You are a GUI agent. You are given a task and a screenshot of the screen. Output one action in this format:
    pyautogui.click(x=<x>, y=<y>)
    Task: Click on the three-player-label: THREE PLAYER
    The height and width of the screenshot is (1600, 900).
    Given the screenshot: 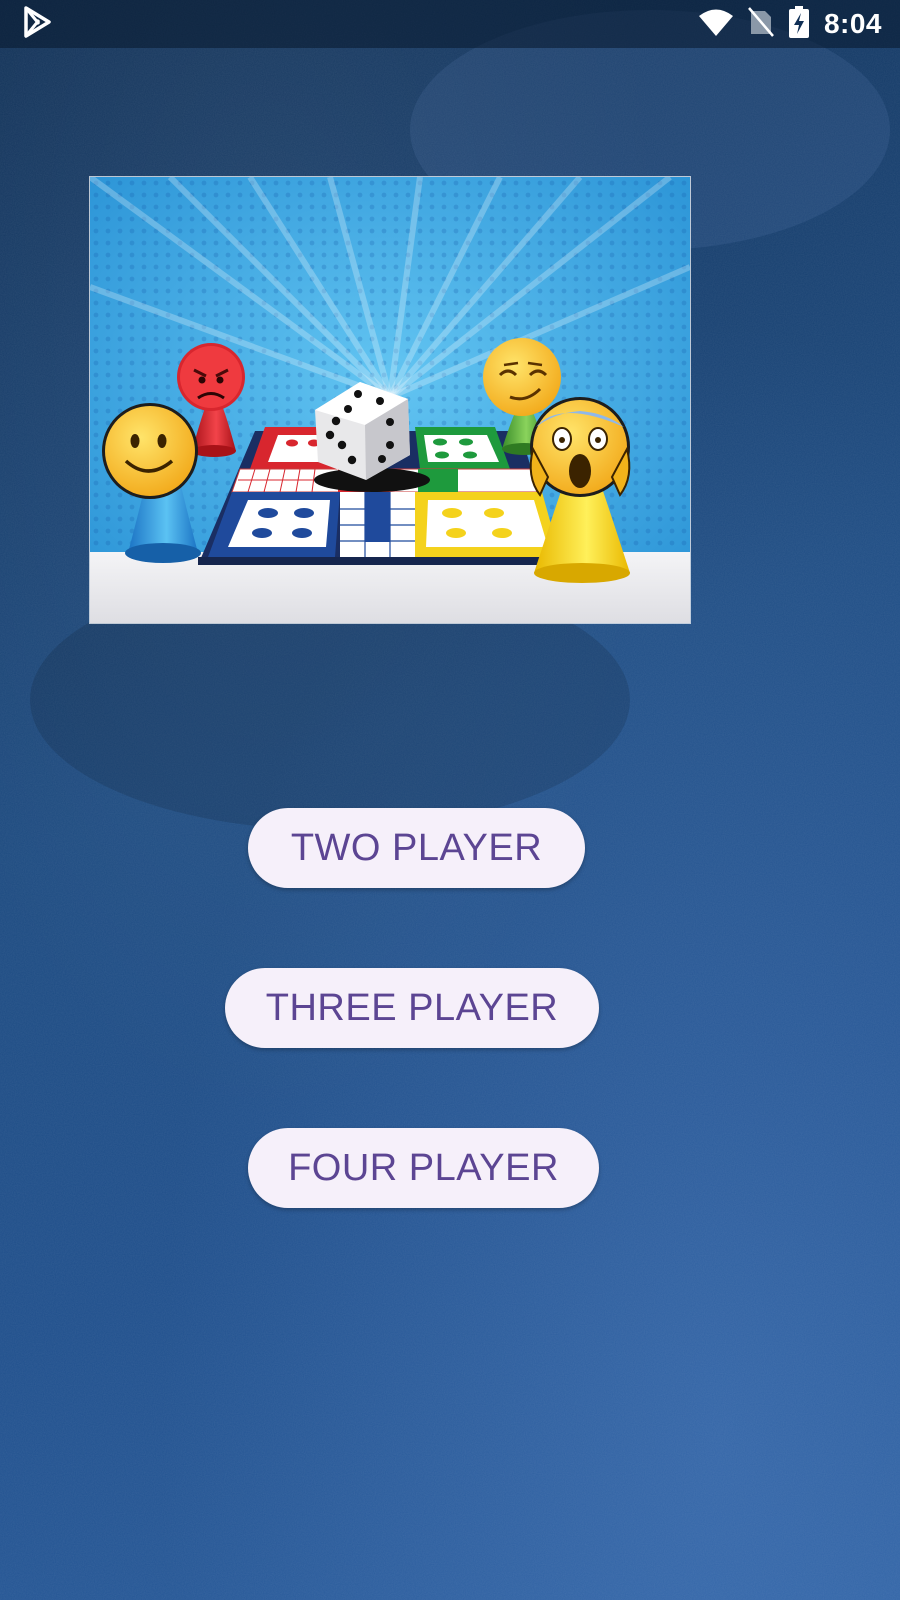 What is the action you would take?
    pyautogui.click(x=412, y=1007)
    